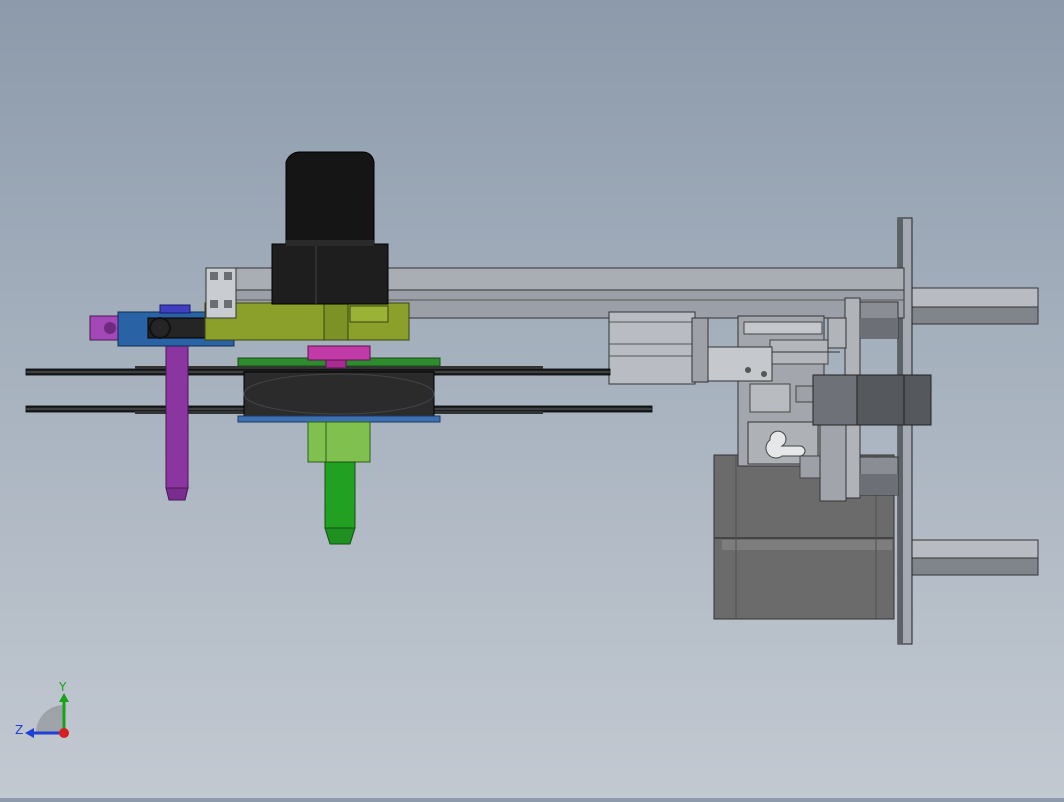 This screenshot has height=802, width=1064. I want to click on pneumatic-cylinder, so click(652, 348).